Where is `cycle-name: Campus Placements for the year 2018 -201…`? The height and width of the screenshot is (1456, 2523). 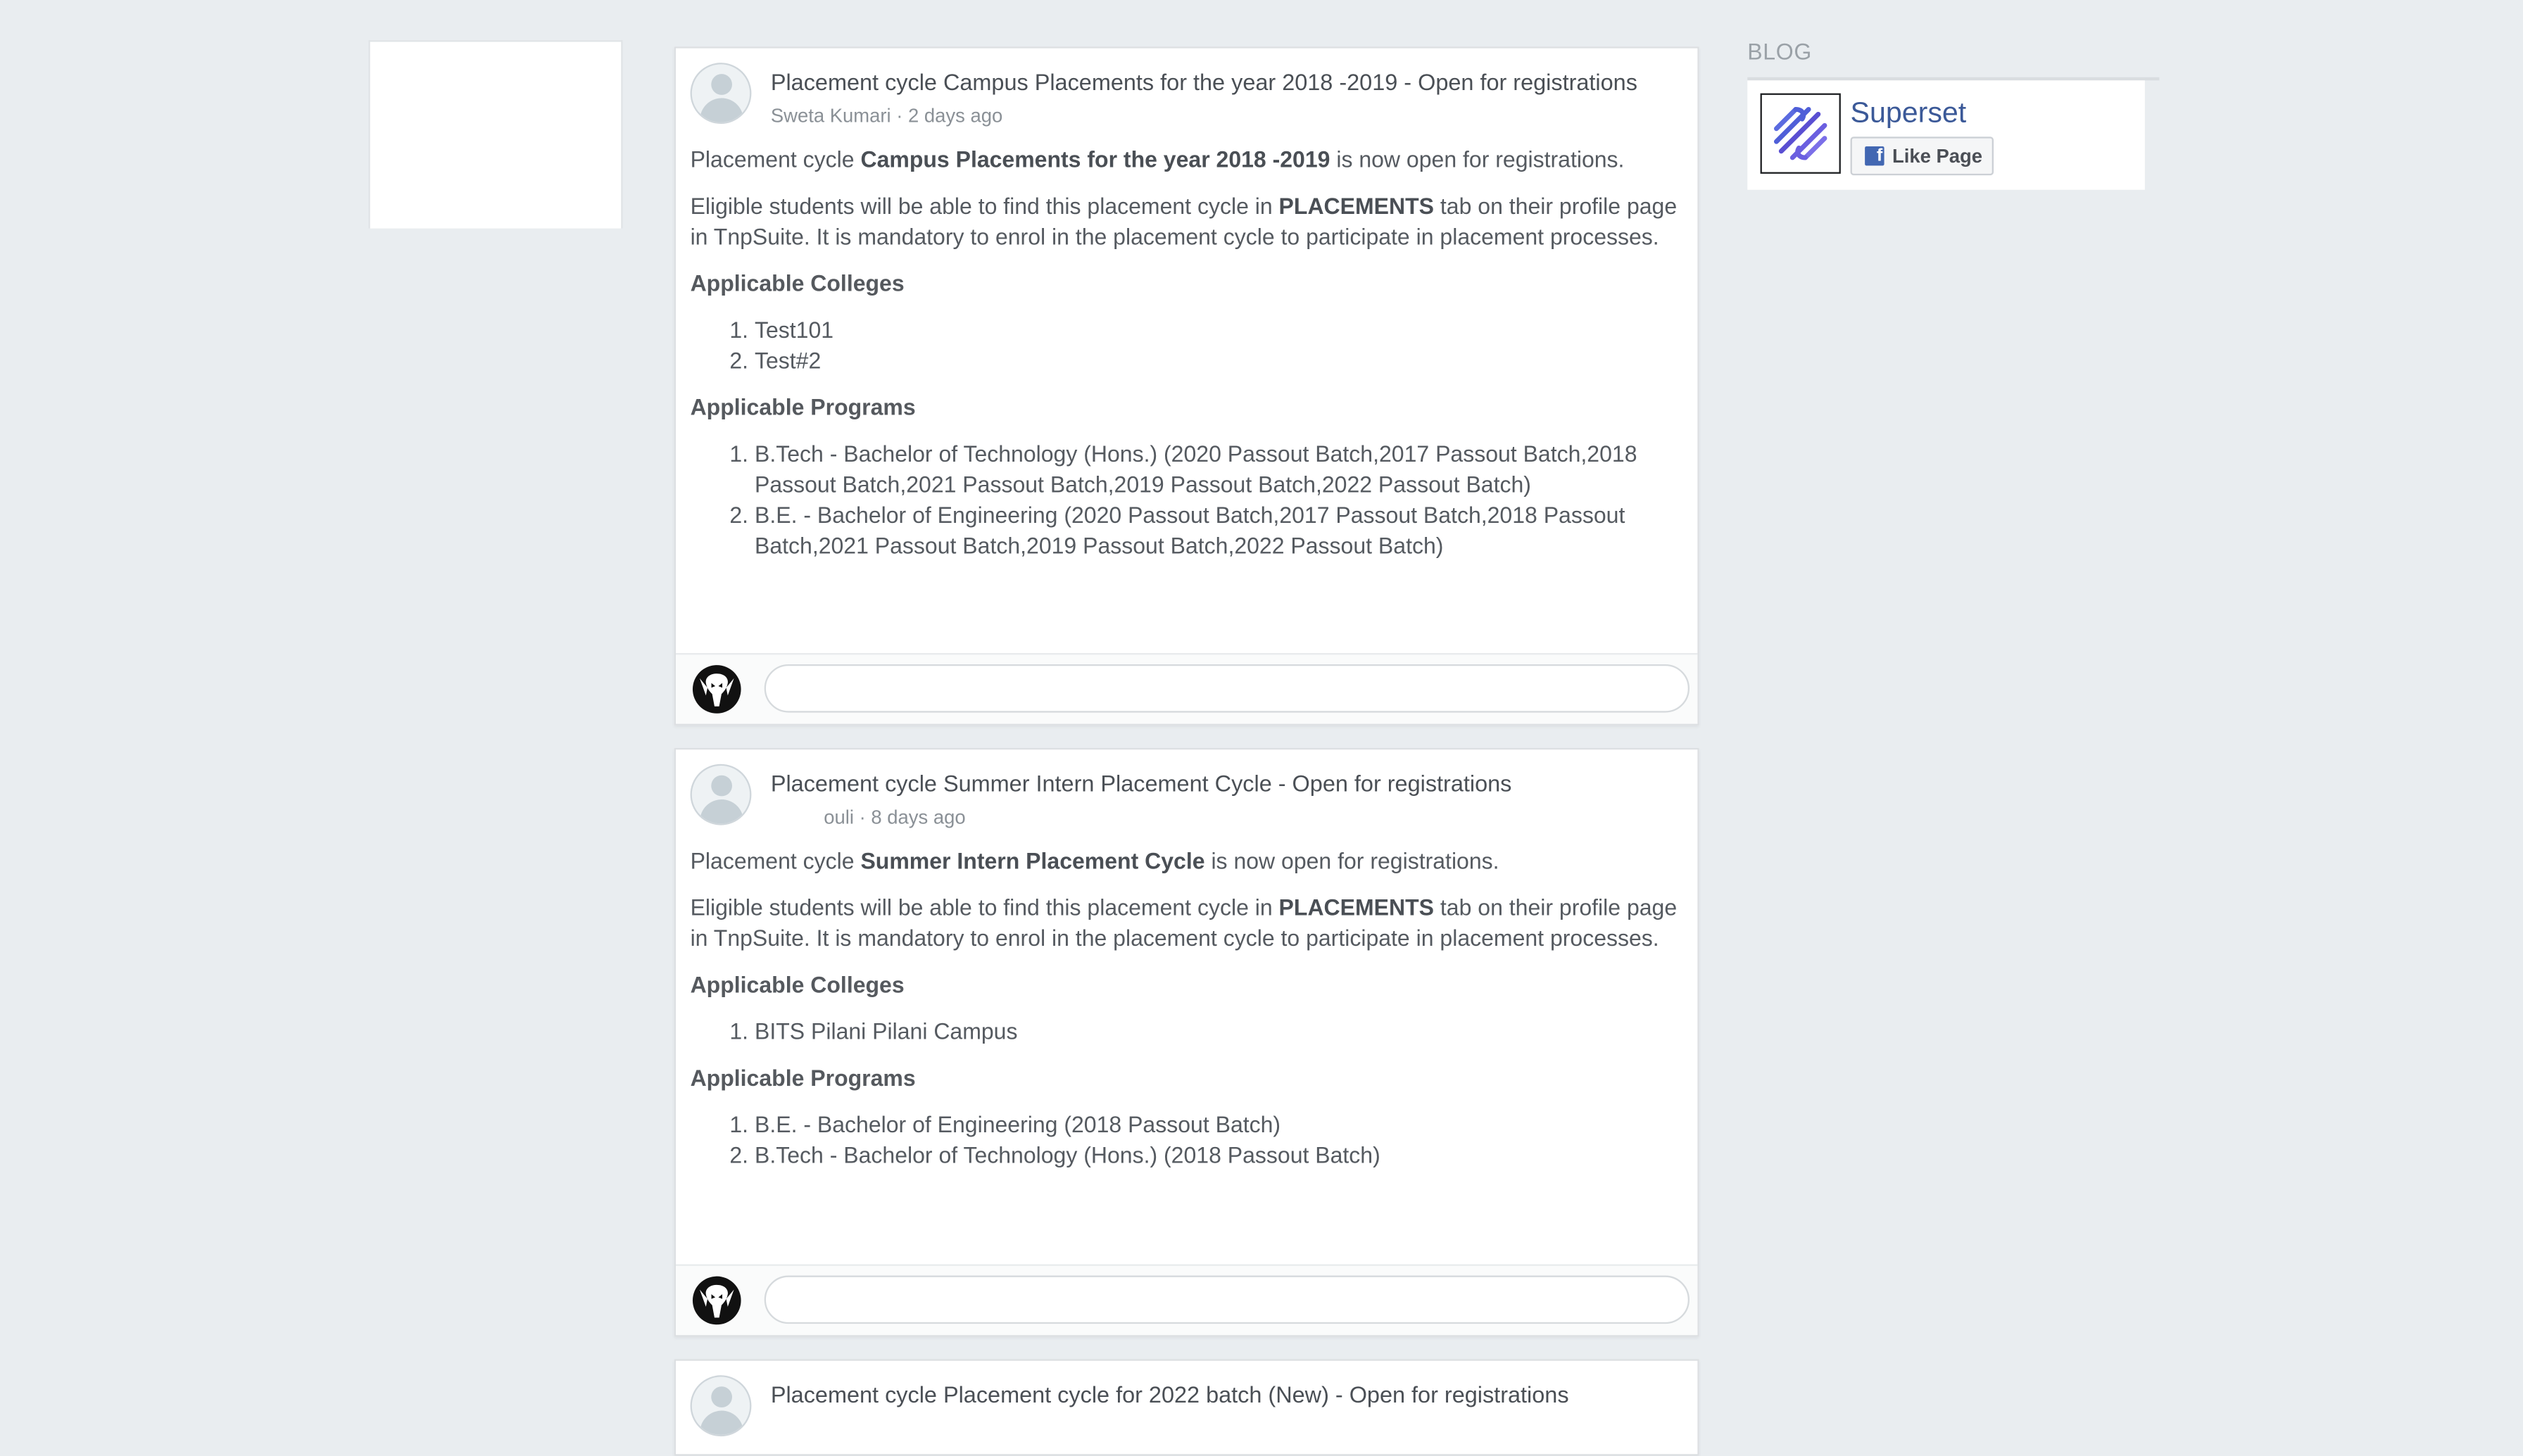 cycle-name: Campus Placements for the year 2018 -201… is located at coordinates (1095, 159).